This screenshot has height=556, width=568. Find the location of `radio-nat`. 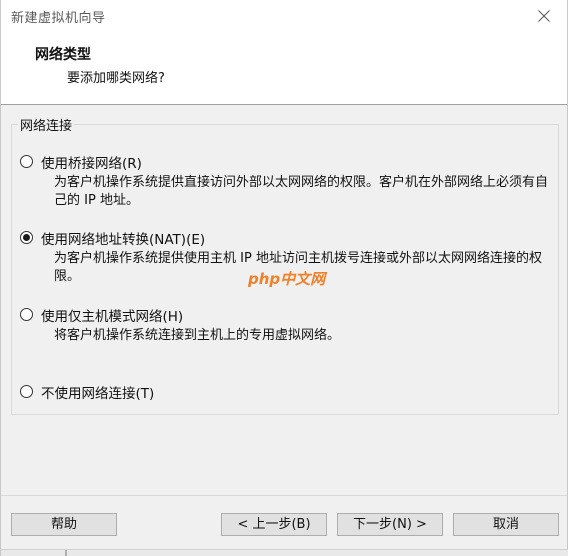

radio-nat is located at coordinates (26, 237).